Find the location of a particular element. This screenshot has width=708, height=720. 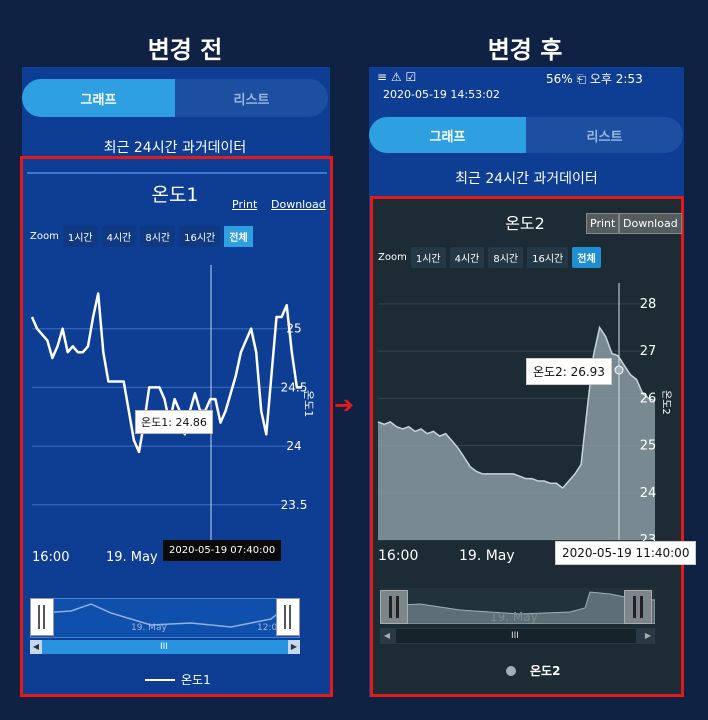

status-datetime: 2020-05-19 14:53:02 is located at coordinates (441, 94).